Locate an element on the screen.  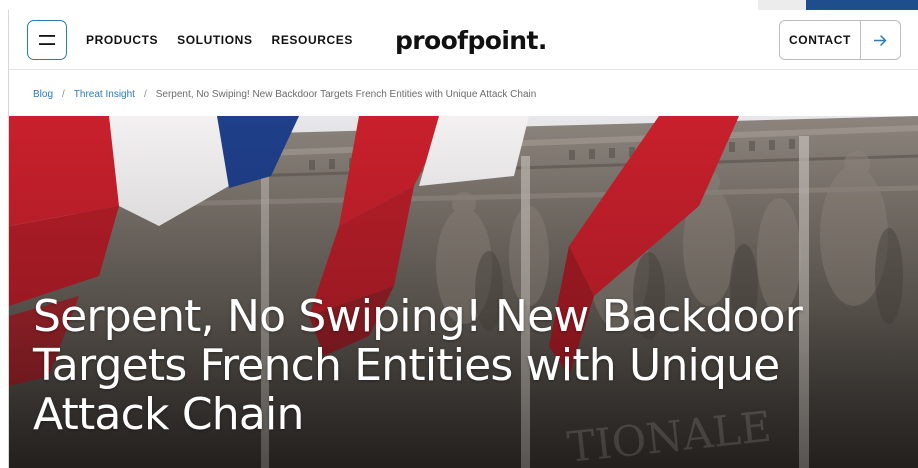
menu-button is located at coordinates (47, 40).